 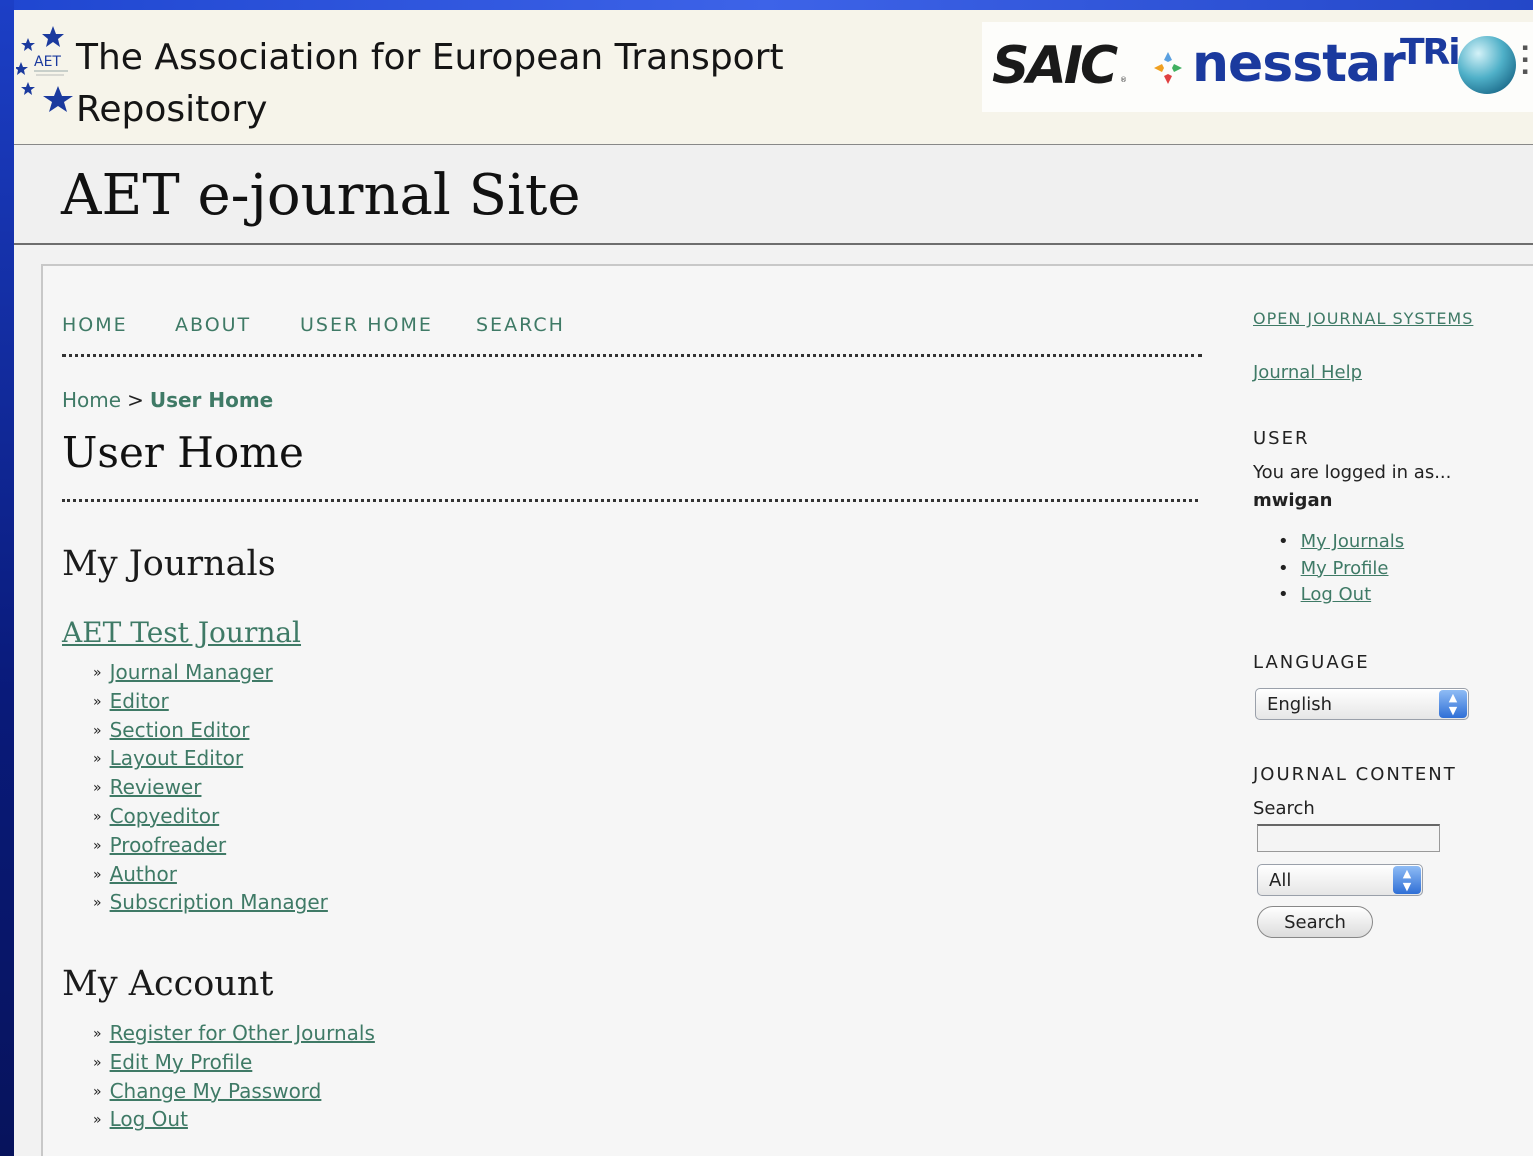 I want to click on sponsor-logos: SAIC ® nesstar TRi ▪ ▪ ▪, so click(x=1257, y=67).